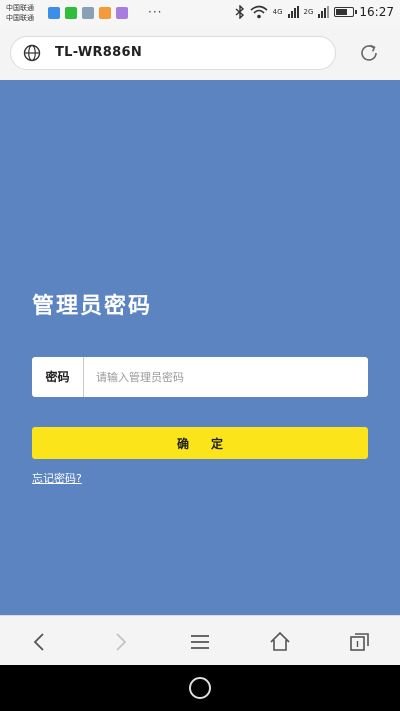  Describe the element at coordinates (308, 12) in the screenshot. I see `network-type-2g: 2G` at that location.